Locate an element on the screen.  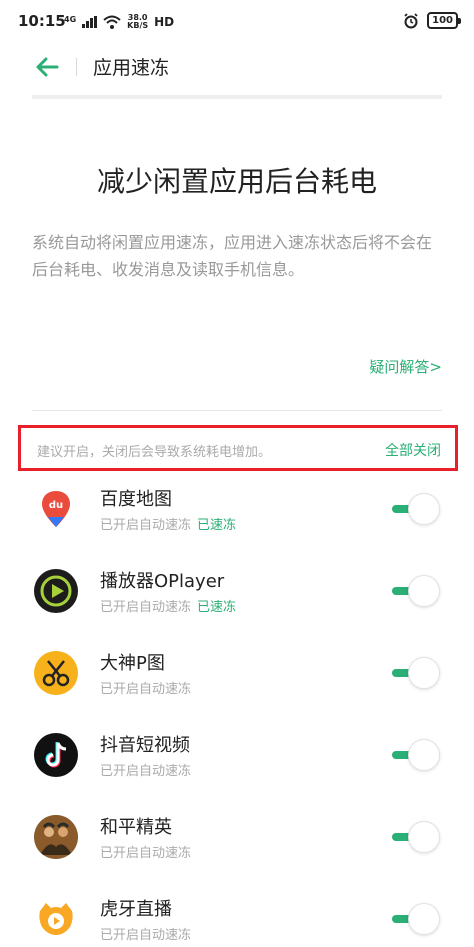
oplayer-icon is located at coordinates (56, 591).